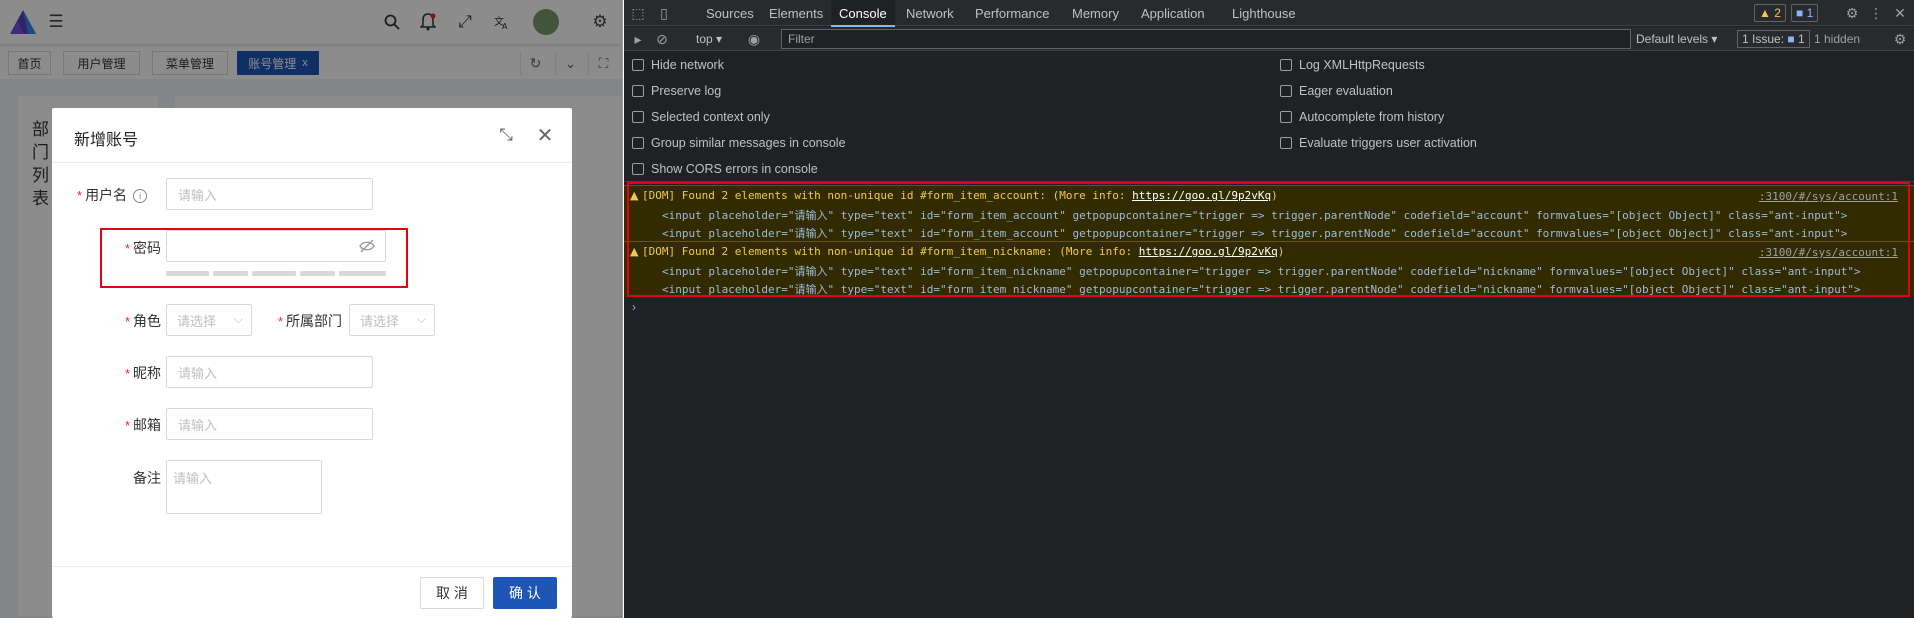 This screenshot has height=618, width=1914. Describe the element at coordinates (801, 39) in the screenshot. I see `filter-placeholder: Filter` at that location.